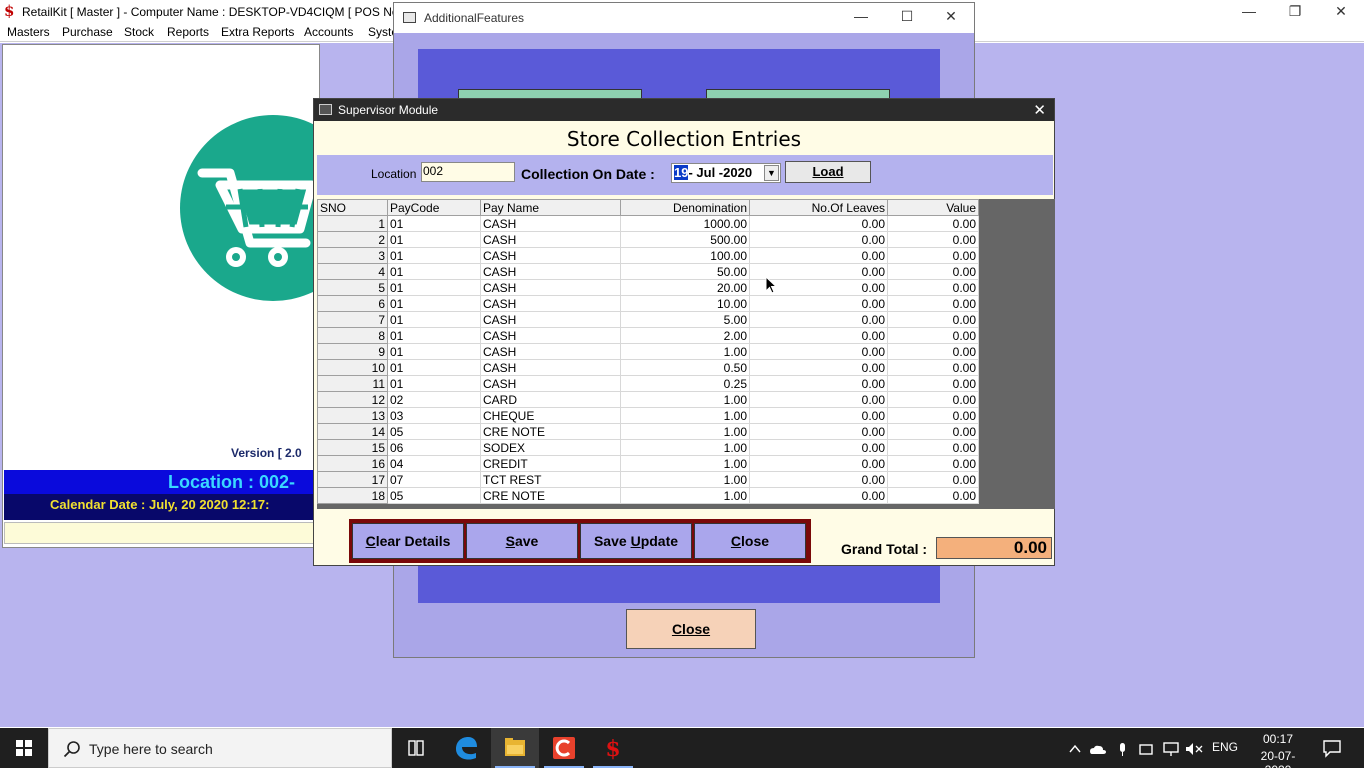 This screenshot has width=1364, height=768. Describe the element at coordinates (648, 495) in the screenshot. I see `table-row: 18 05 CRE NOTE 1.00 0.00 0.00` at that location.